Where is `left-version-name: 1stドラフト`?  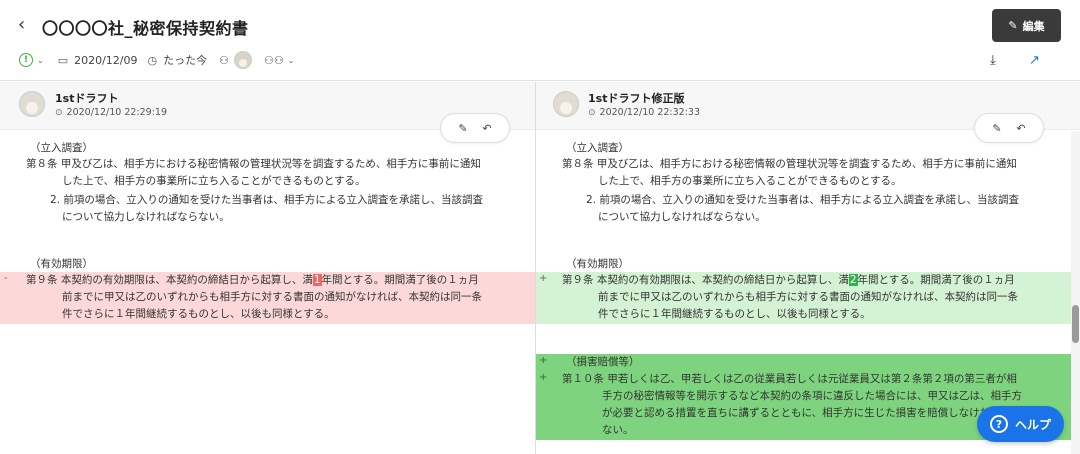
left-version-name: 1stドラフト is located at coordinates (87, 98).